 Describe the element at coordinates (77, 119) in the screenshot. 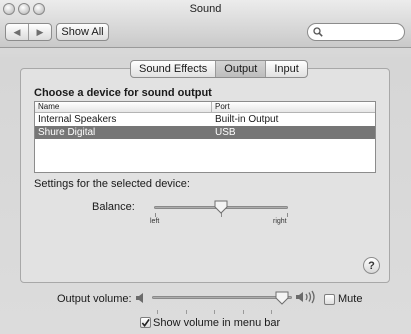

I see `device-name: Internal Speakers` at that location.